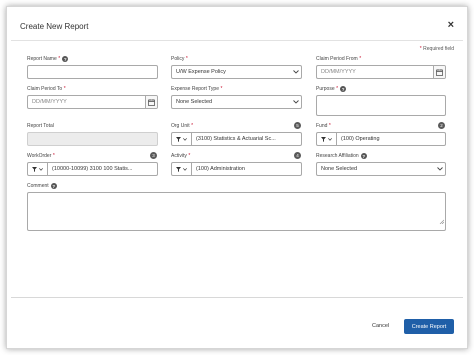 This screenshot has width=474, height=355. I want to click on purpose-label: Purpose * ?, so click(331, 89).